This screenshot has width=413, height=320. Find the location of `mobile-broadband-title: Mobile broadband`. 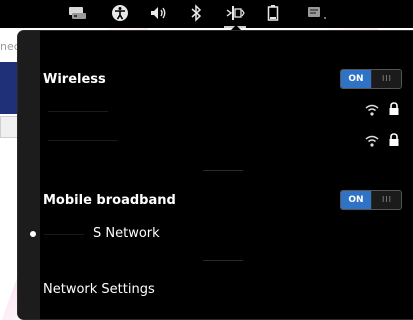

mobile-broadband-title: Mobile broadband is located at coordinates (109, 200).